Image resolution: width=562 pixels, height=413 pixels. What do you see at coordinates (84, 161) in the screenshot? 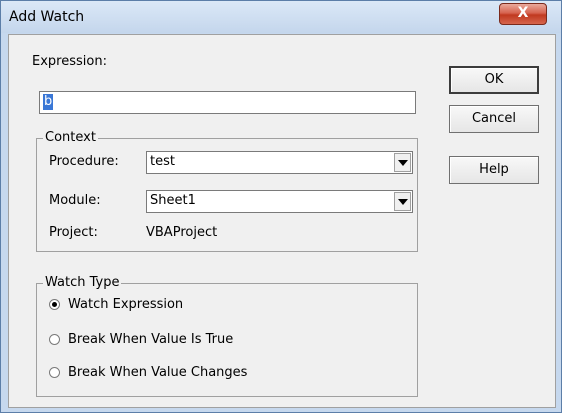
I see `procedure-label: Procedure:` at bounding box center [84, 161].